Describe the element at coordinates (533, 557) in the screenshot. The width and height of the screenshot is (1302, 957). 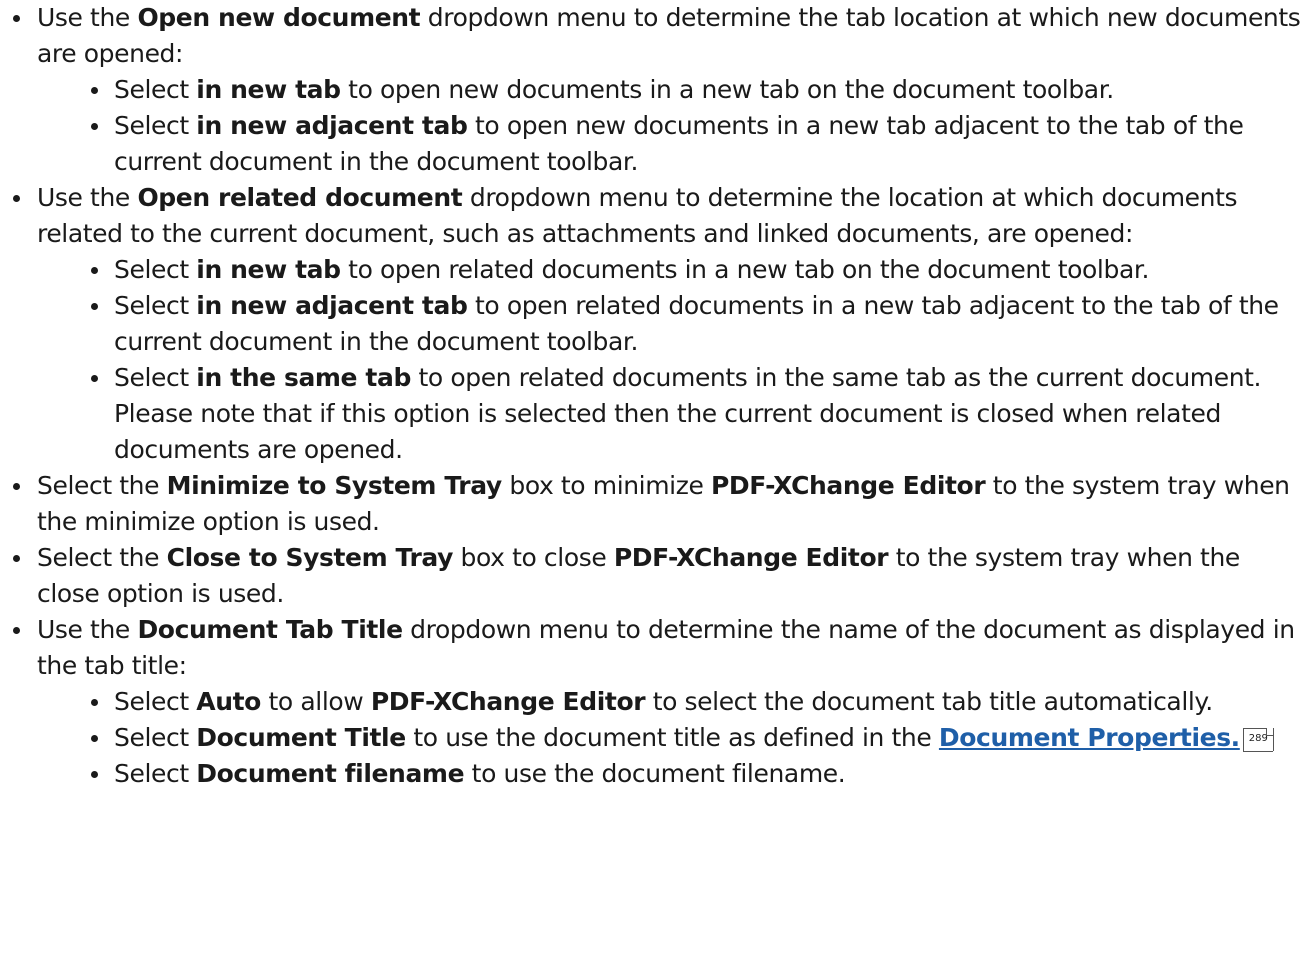
I see `text: box to close` at that location.